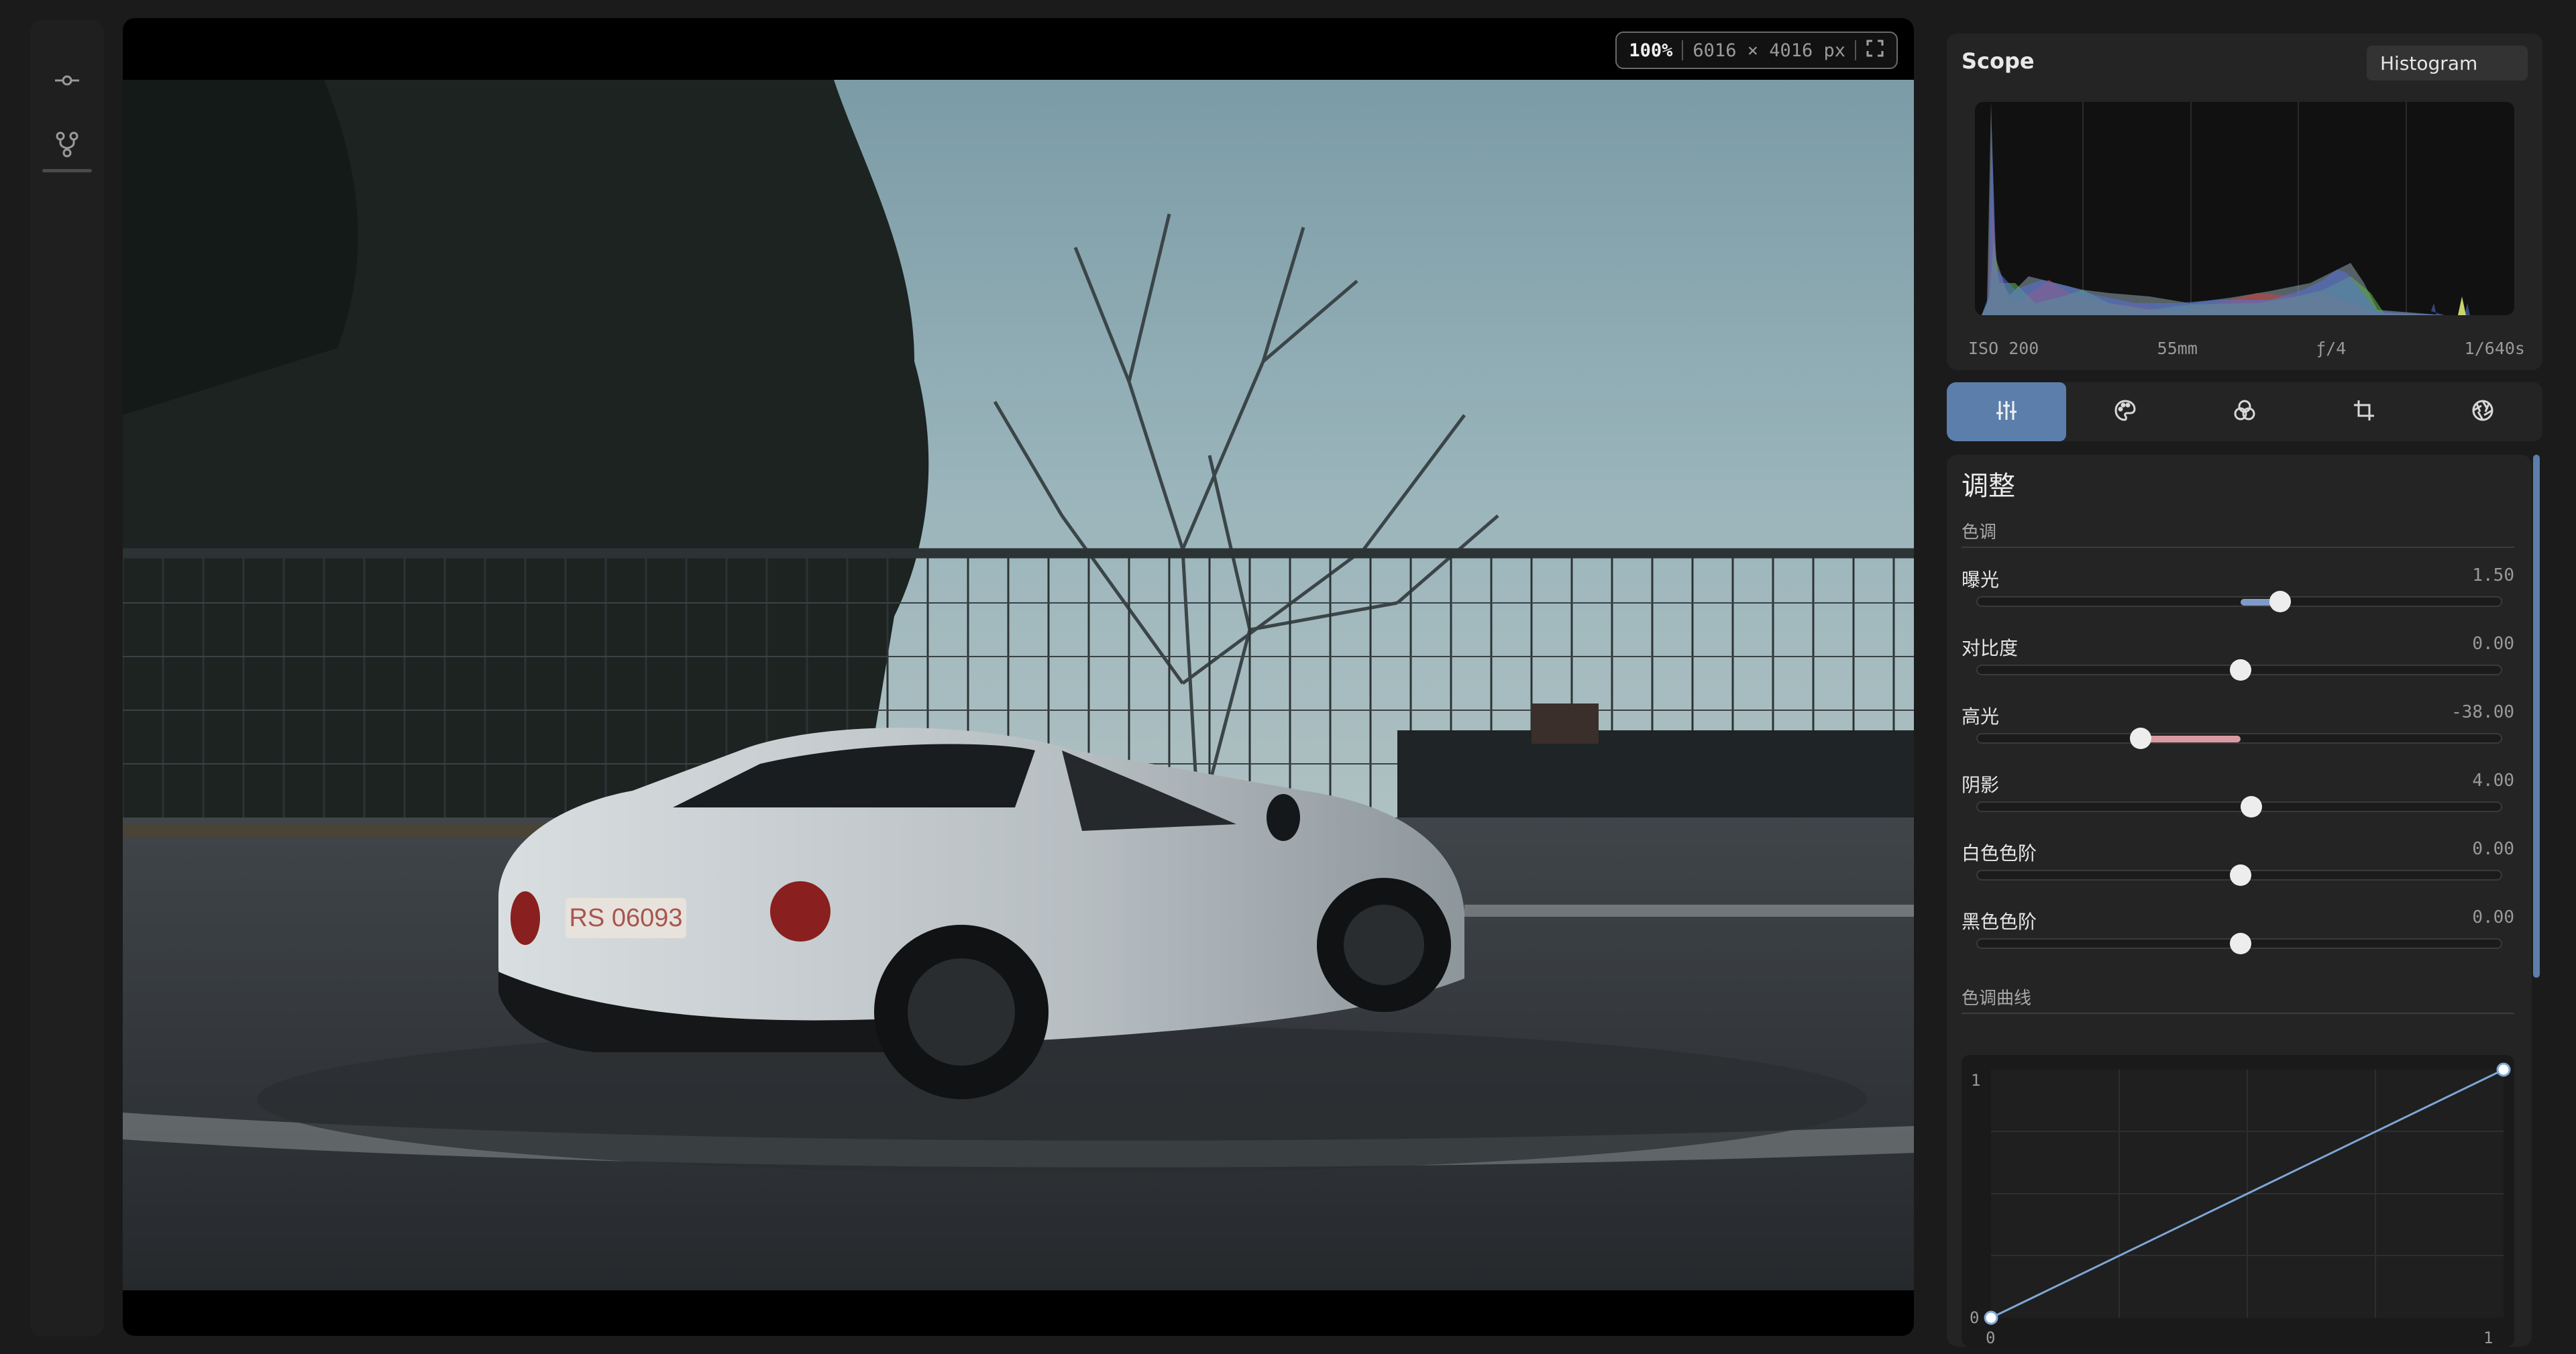 The image size is (2576, 1354). What do you see at coordinates (1769, 50) in the screenshot?
I see `image-dimensions: 6016 × 4016 px` at bounding box center [1769, 50].